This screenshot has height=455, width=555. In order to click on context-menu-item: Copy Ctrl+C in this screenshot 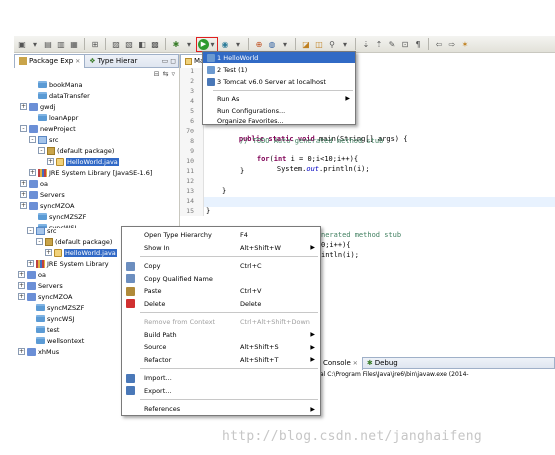, I will do `click(221, 266)`.